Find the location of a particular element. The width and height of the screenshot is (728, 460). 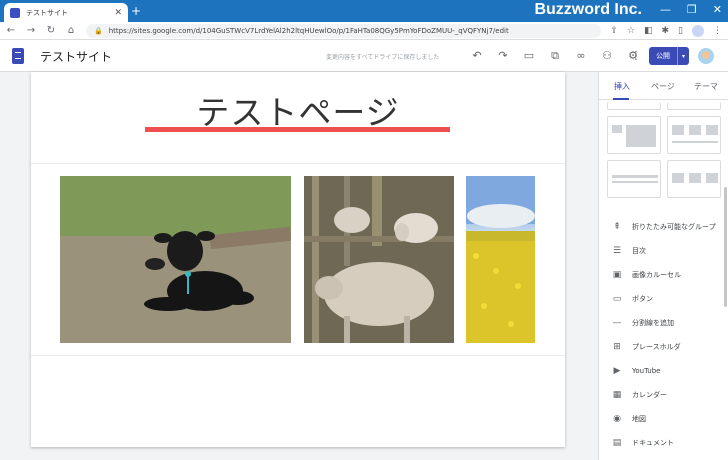

kebab-menu-icon: ⋮ is located at coordinates (636, 56).